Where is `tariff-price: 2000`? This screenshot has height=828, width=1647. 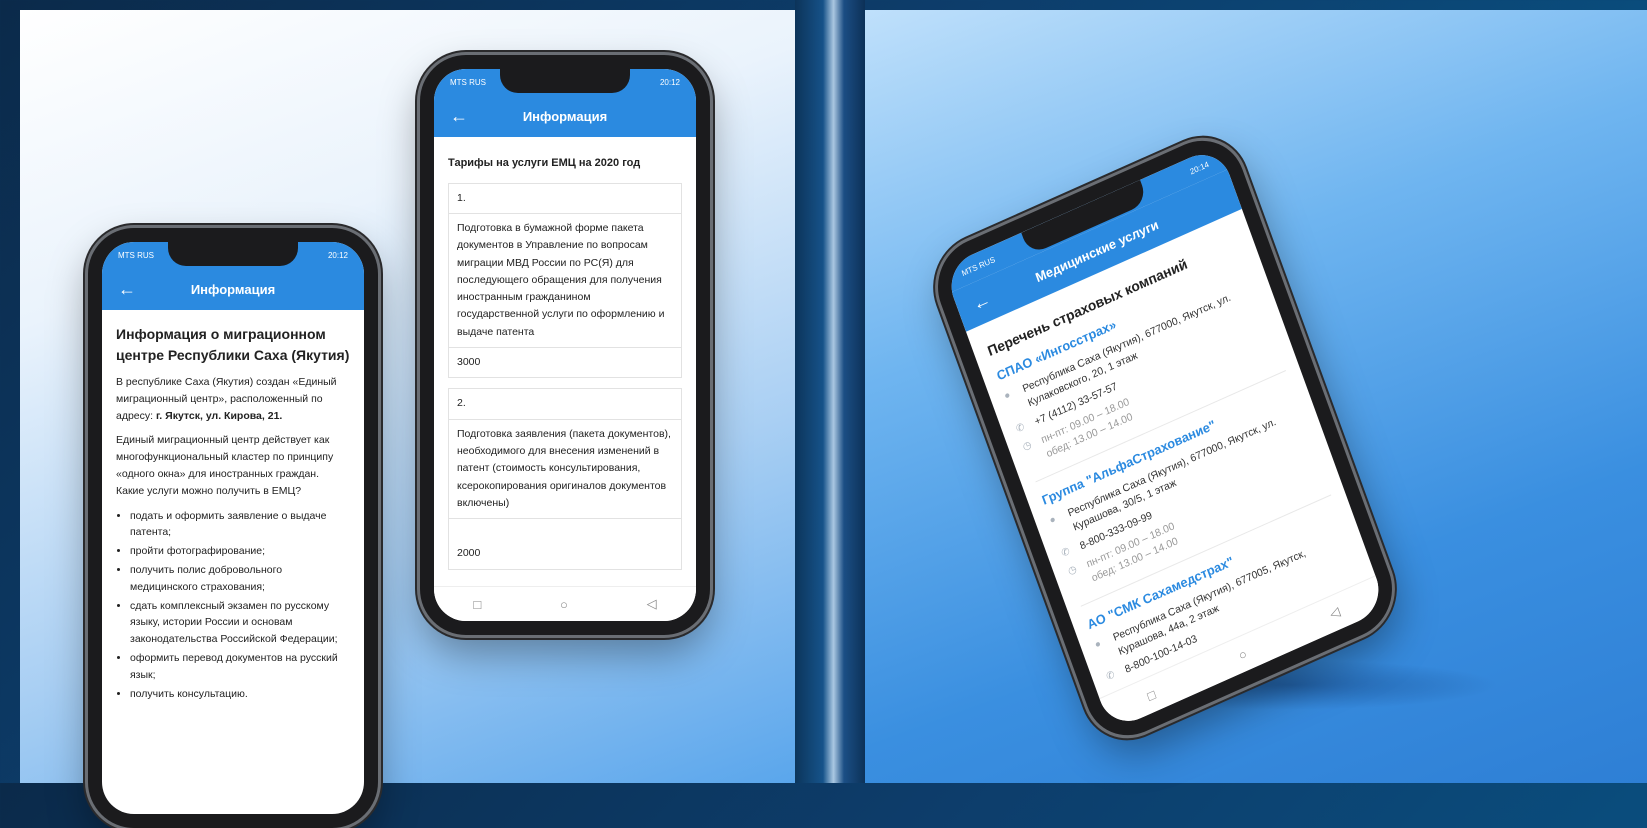
tariff-price: 2000 is located at coordinates (565, 544).